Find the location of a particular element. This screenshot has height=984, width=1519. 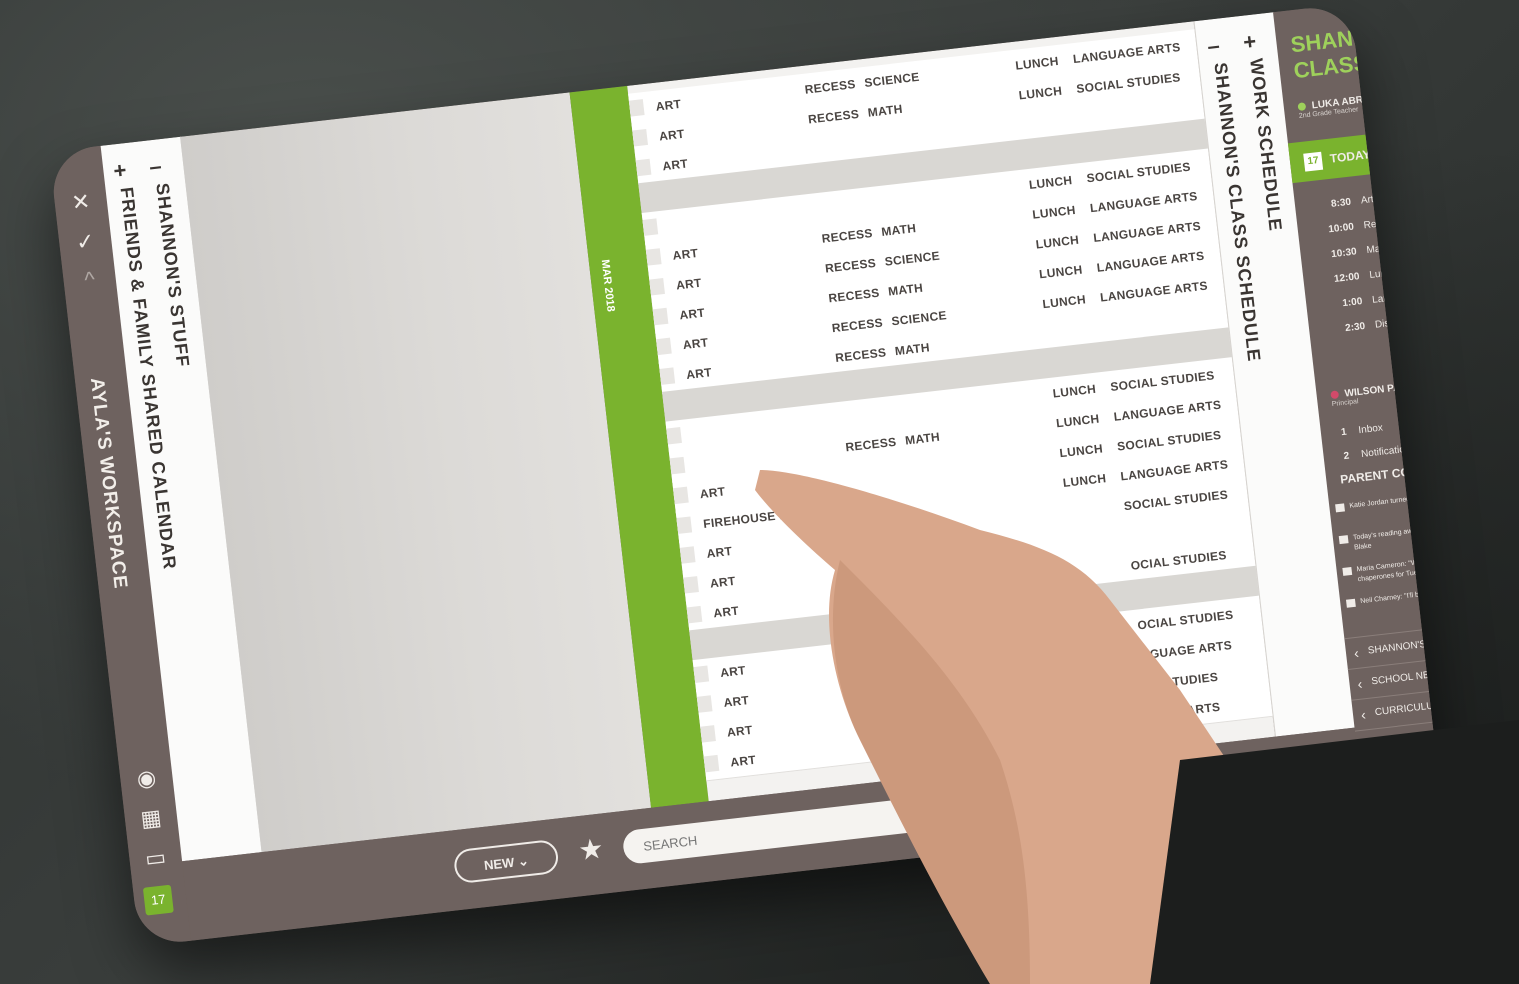

today-subject: Art is located at coordinates (1367, 200).